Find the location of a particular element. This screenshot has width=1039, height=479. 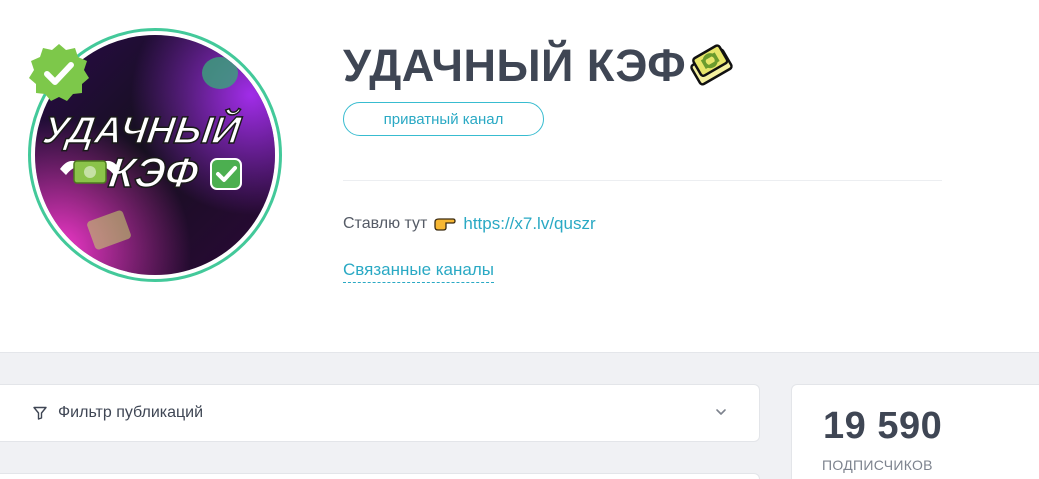

chevron-down-icon is located at coordinates (721, 412).